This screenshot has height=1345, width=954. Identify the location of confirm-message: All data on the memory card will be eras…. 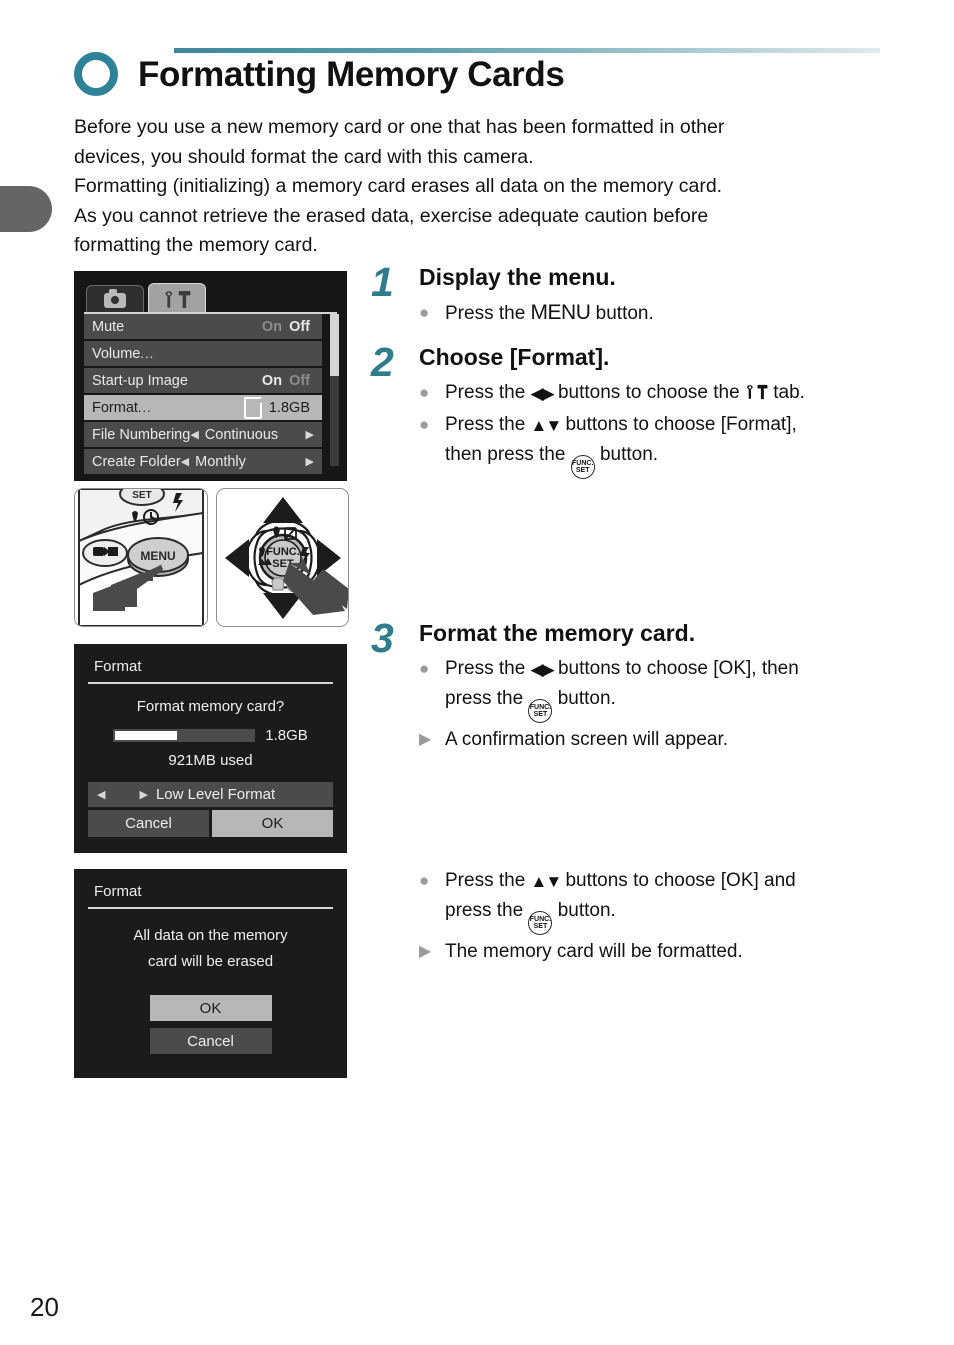
(210, 949).